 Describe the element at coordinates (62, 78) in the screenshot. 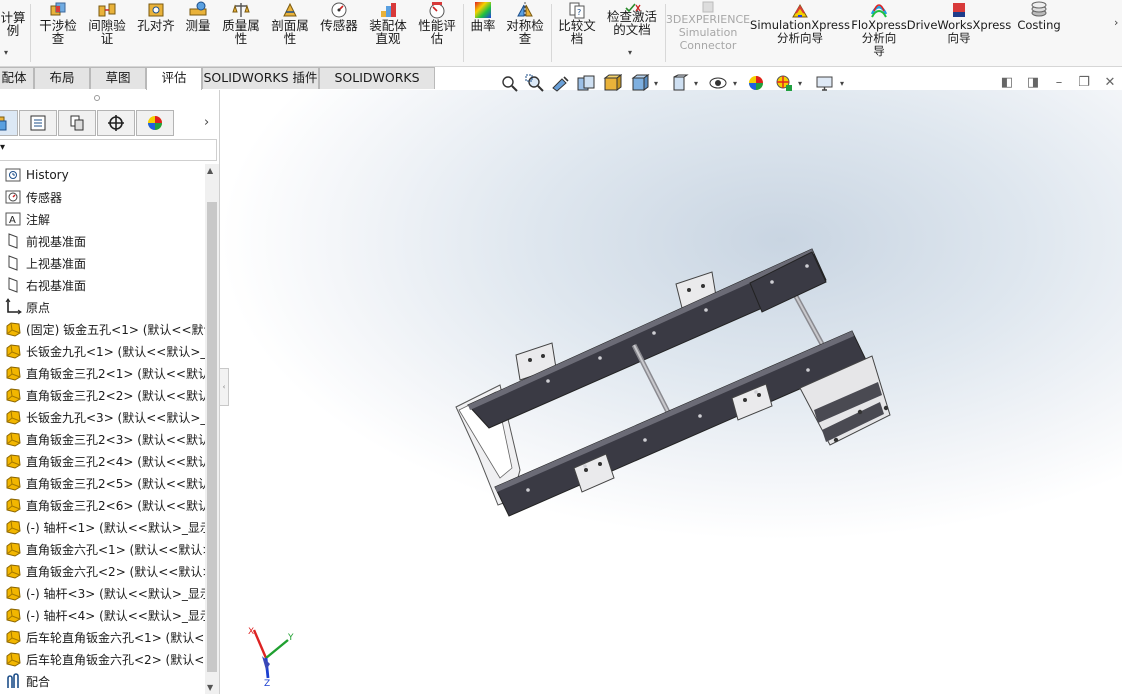

I see `tab-layout: 布局` at that location.